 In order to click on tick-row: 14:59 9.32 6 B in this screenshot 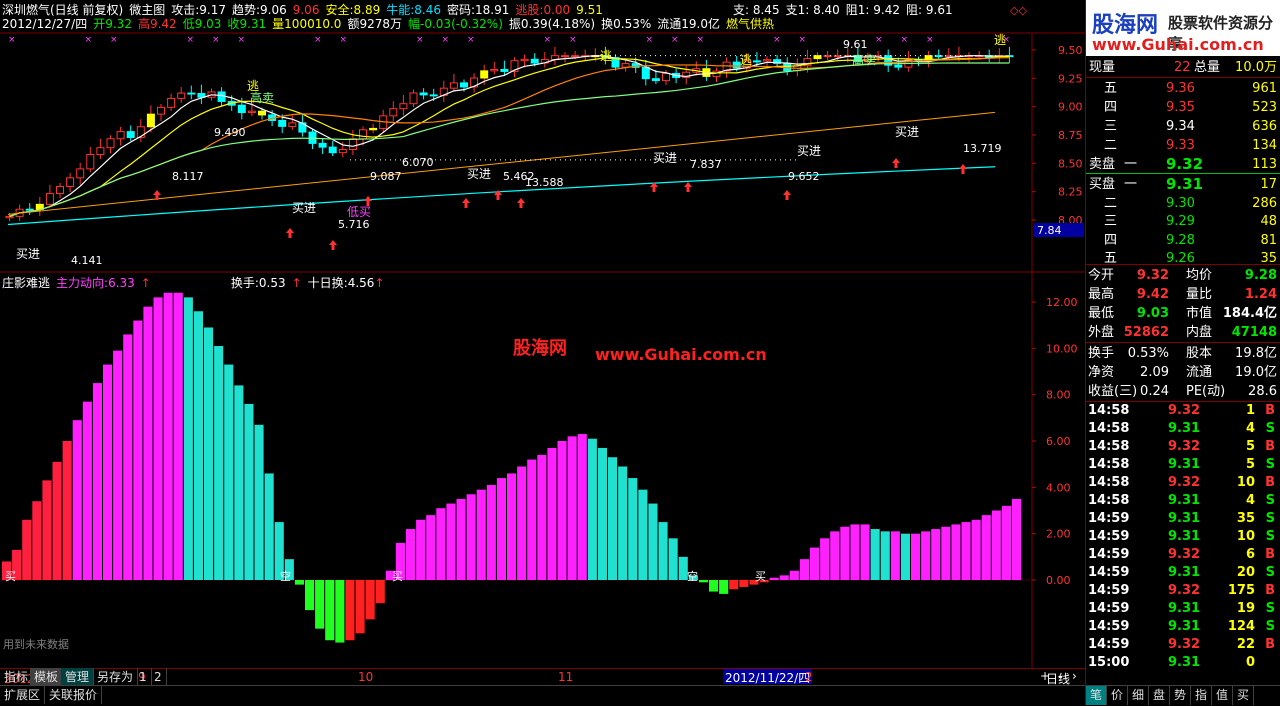, I will do `click(1183, 555)`.